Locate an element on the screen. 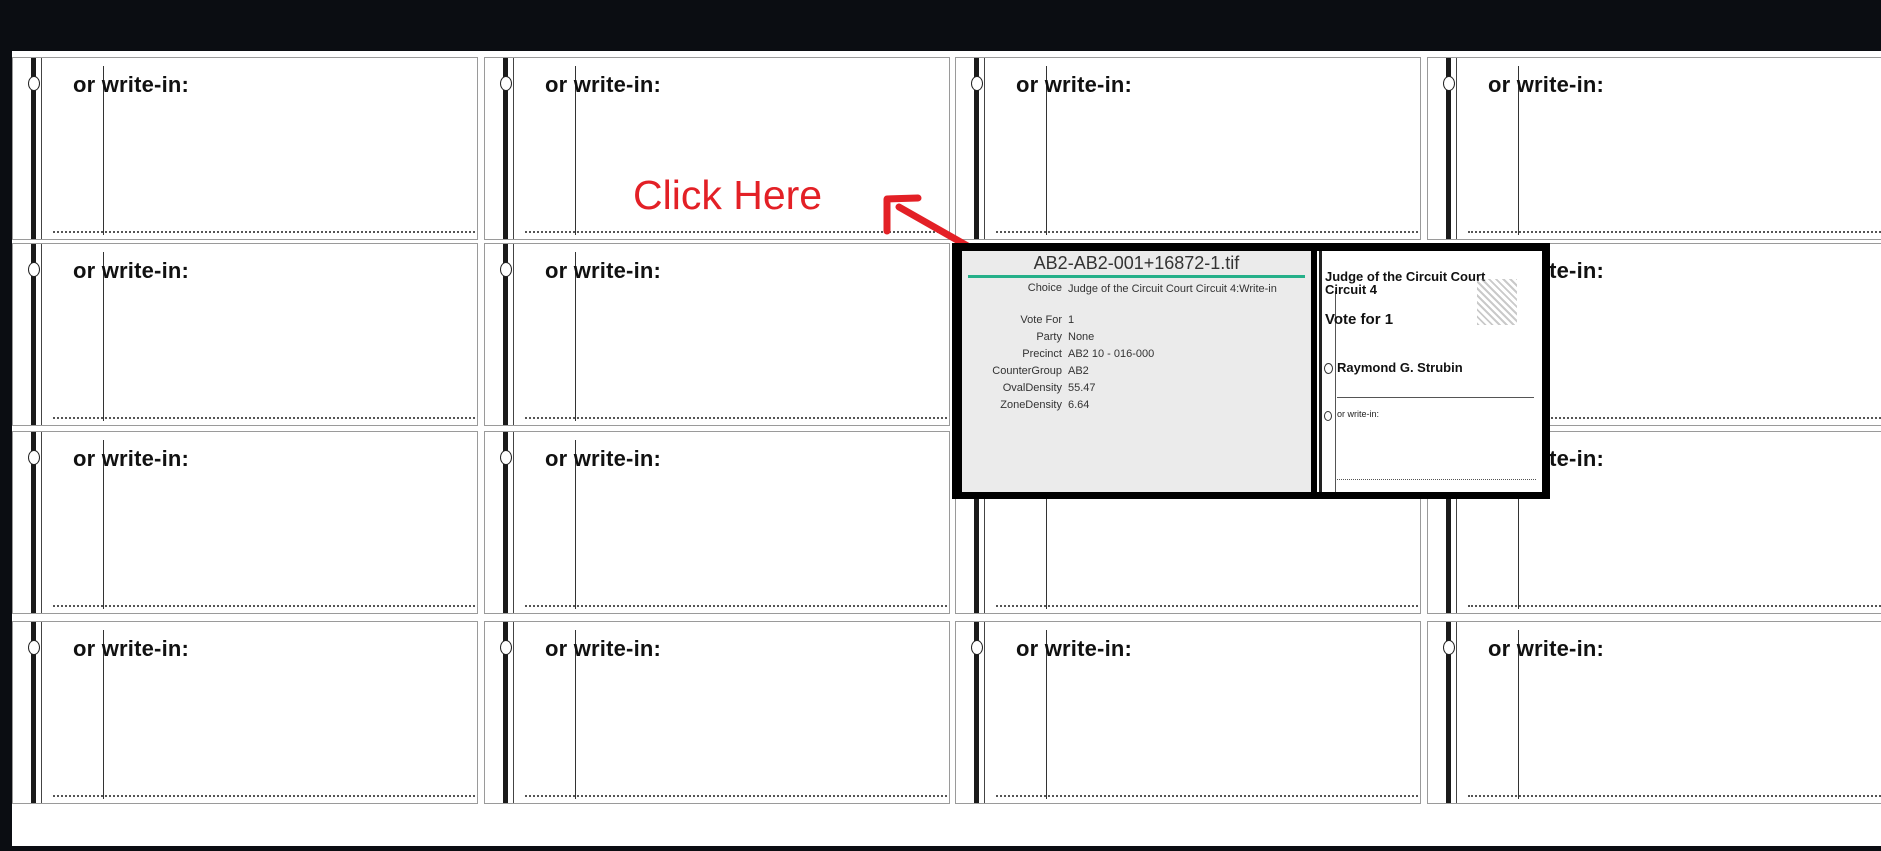 Image resolution: width=1881 pixels, height=851 pixels. popup-filename: AB2-AB2-001+16872-1.tif is located at coordinates (1136, 263).